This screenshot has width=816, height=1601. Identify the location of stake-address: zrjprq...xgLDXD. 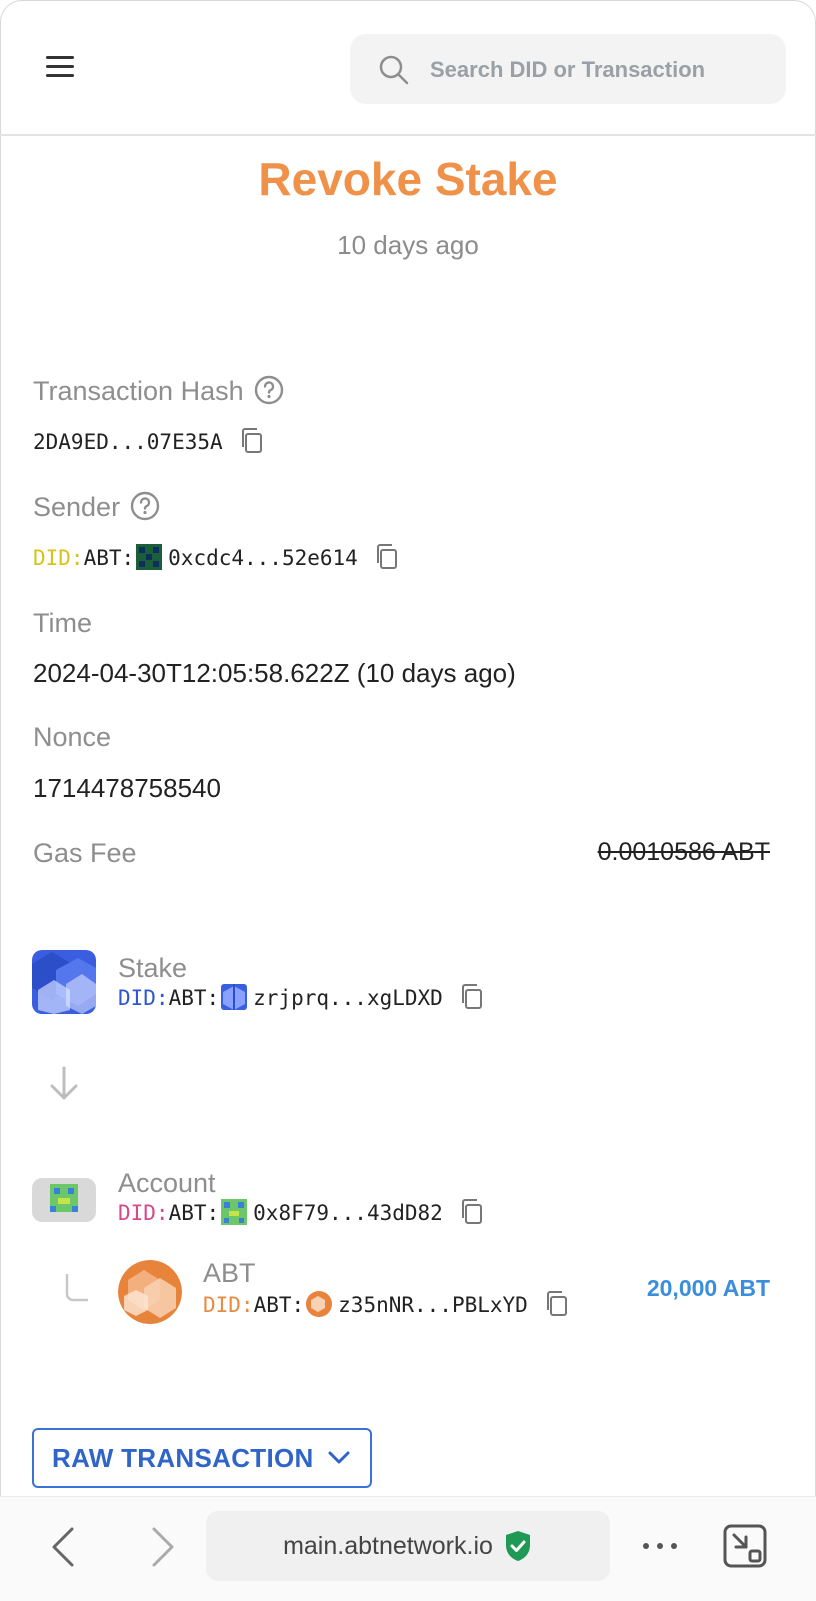
(348, 998).